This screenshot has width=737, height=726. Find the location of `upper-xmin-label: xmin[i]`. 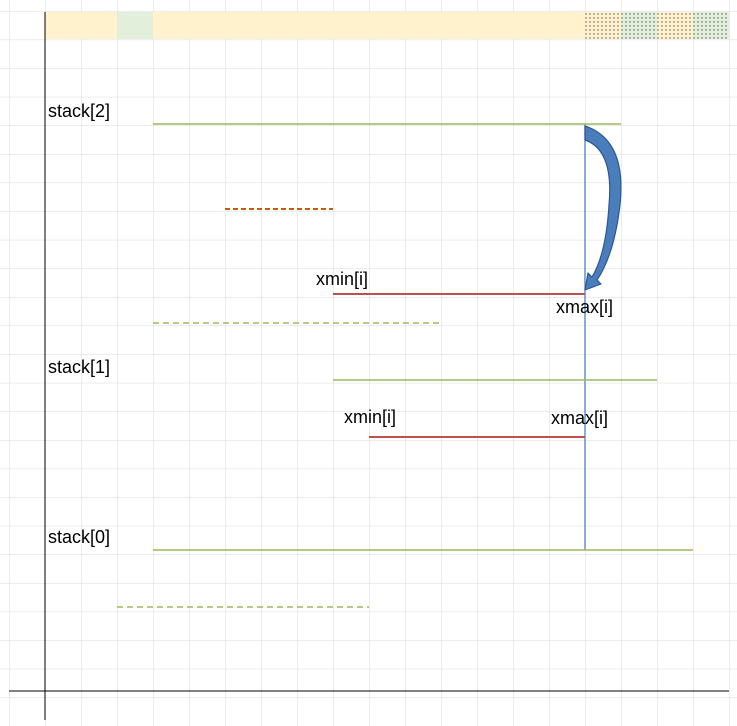

upper-xmin-label: xmin[i] is located at coordinates (342, 279).